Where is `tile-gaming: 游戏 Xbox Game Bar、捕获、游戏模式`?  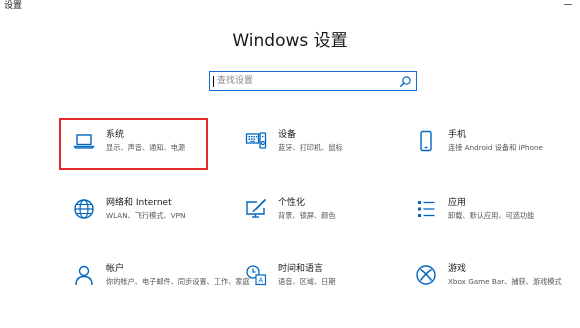 tile-gaming: 游戏 Xbox Game Bar、捕获、游戏模式 is located at coordinates (482, 278).